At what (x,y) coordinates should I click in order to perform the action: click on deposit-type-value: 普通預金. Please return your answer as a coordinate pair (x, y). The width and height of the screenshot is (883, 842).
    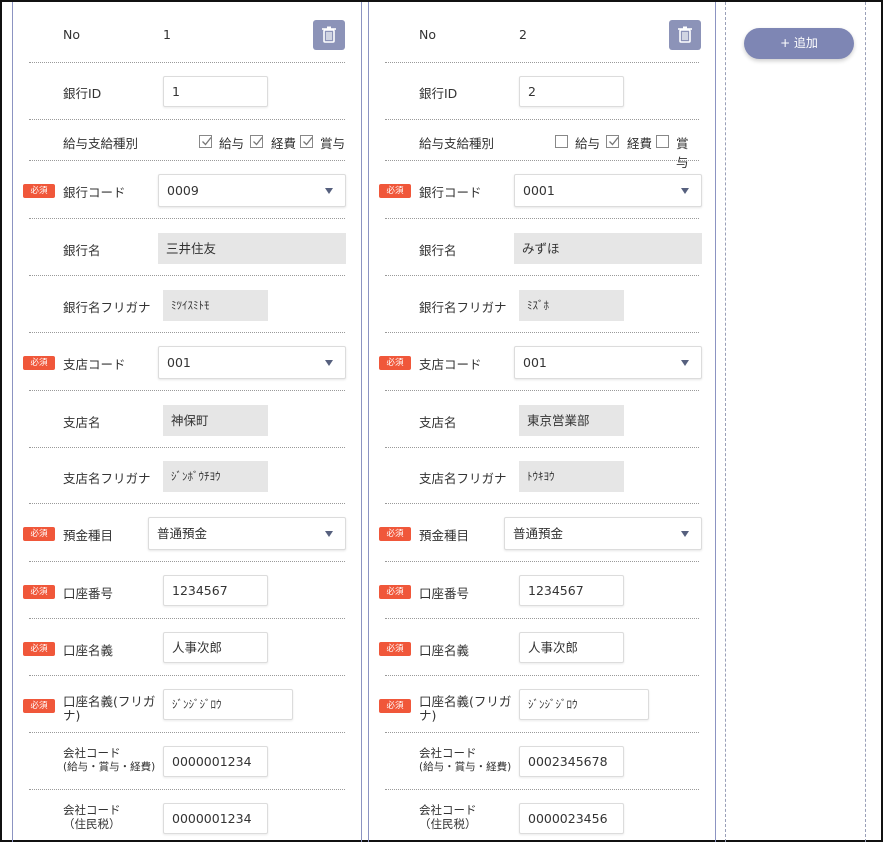
    Looking at the image, I should click on (182, 533).